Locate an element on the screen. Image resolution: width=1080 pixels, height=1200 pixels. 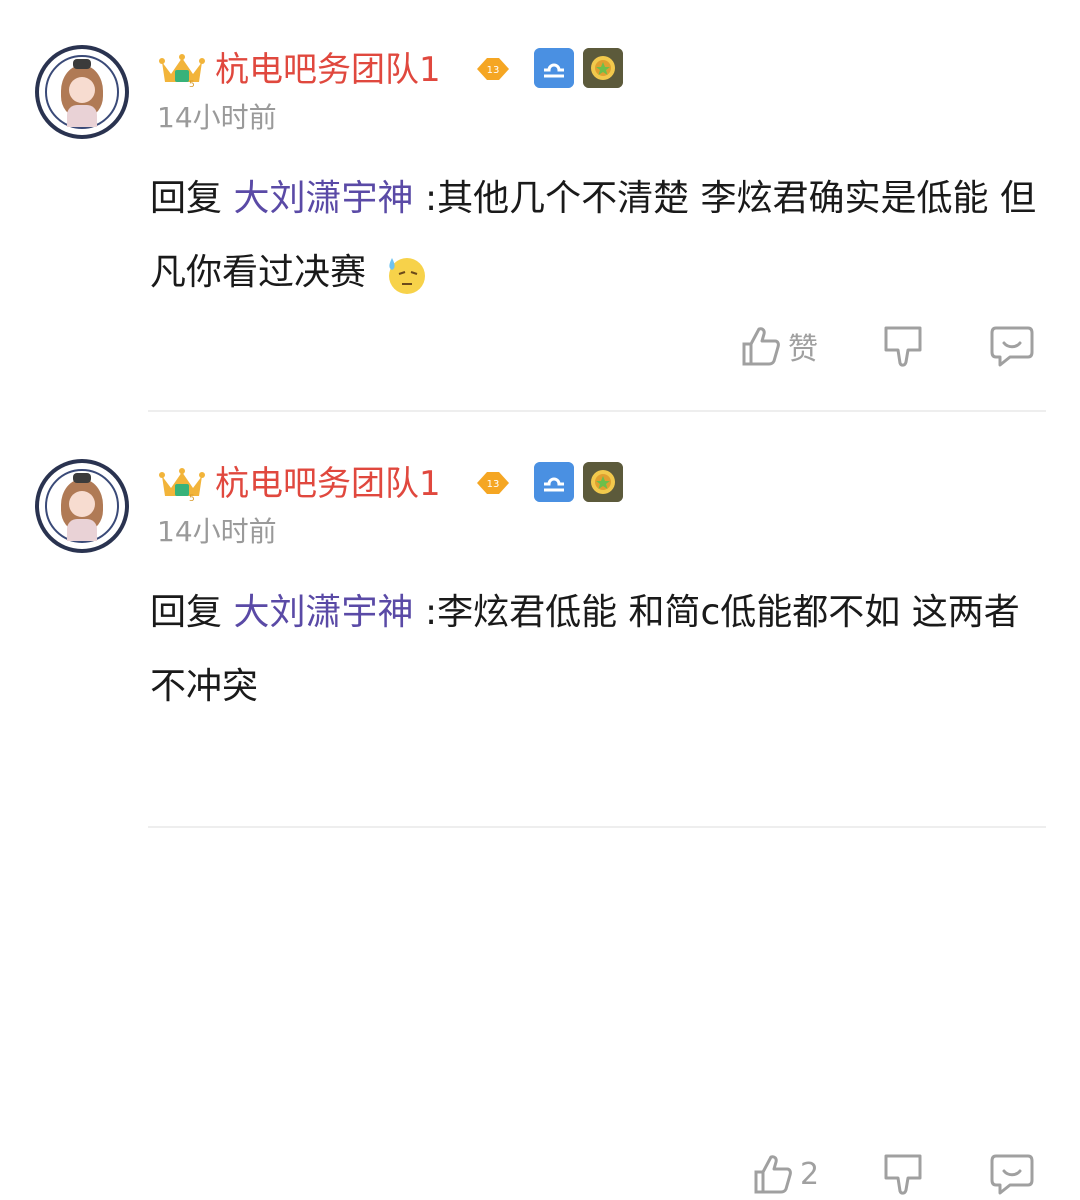
like-count: 2 is located at coordinates (810, 1174).